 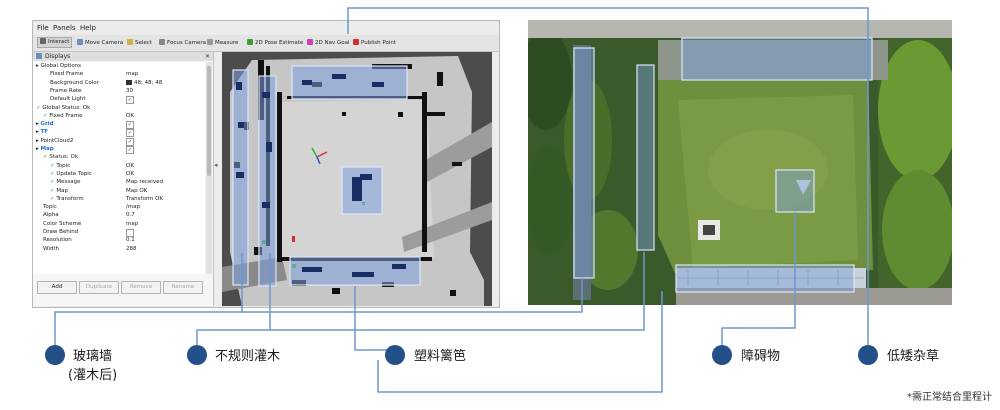 I want to click on tree-row-label: Global Status: Ok, so click(x=66, y=107).